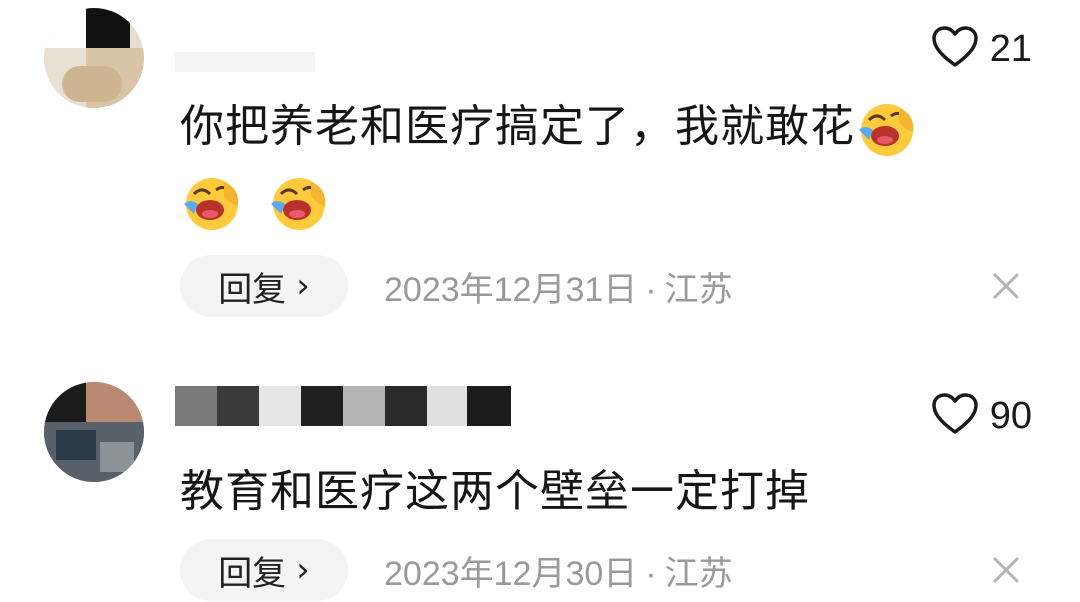 This screenshot has width=1080, height=602. I want to click on like-count: 21, so click(1010, 48).